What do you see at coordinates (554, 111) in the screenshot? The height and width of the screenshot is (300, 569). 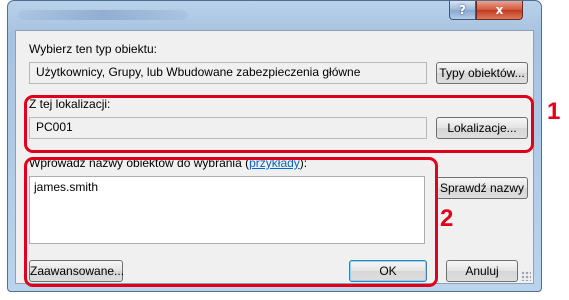 I see `callout-number-1: 1` at bounding box center [554, 111].